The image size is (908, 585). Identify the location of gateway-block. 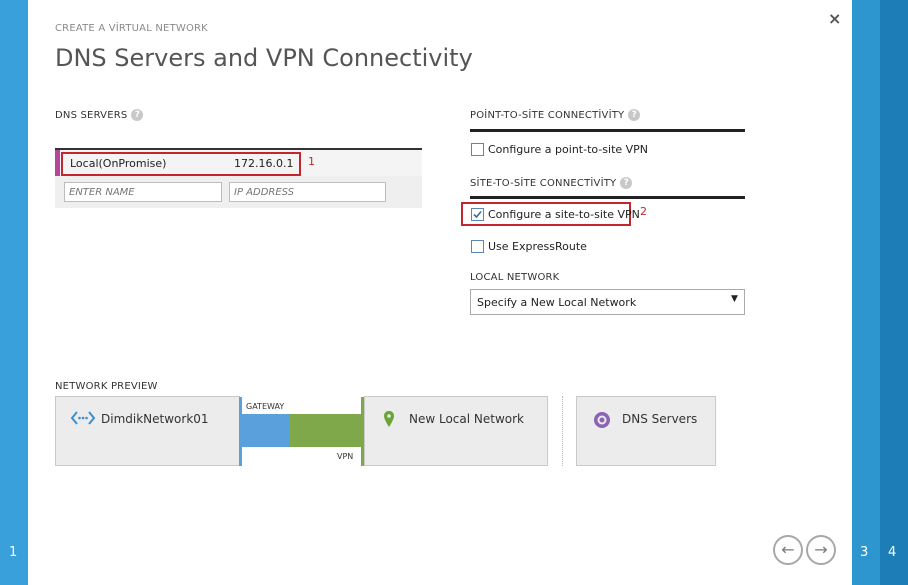
(267, 430).